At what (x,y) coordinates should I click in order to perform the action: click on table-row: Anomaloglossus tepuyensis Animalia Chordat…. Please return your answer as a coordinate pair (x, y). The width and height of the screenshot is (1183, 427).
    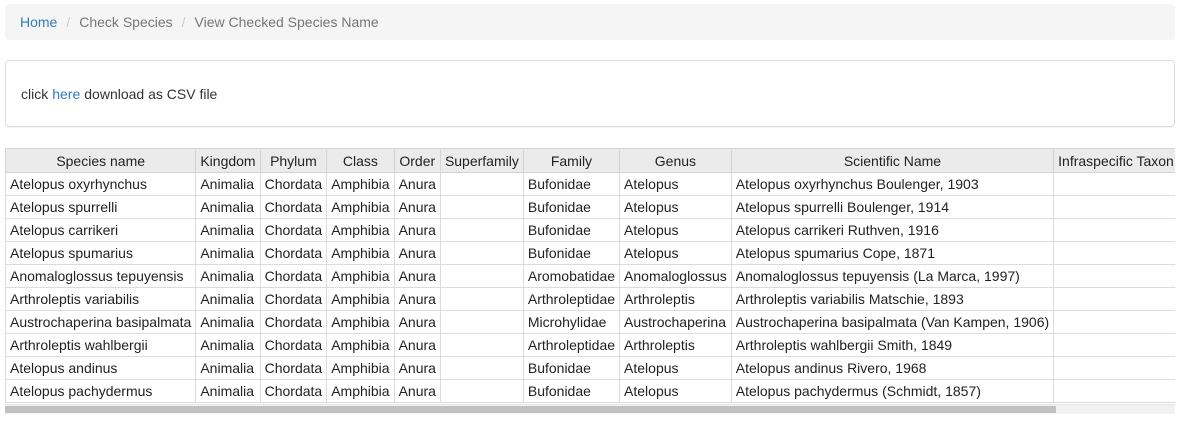
    Looking at the image, I should click on (590, 276).